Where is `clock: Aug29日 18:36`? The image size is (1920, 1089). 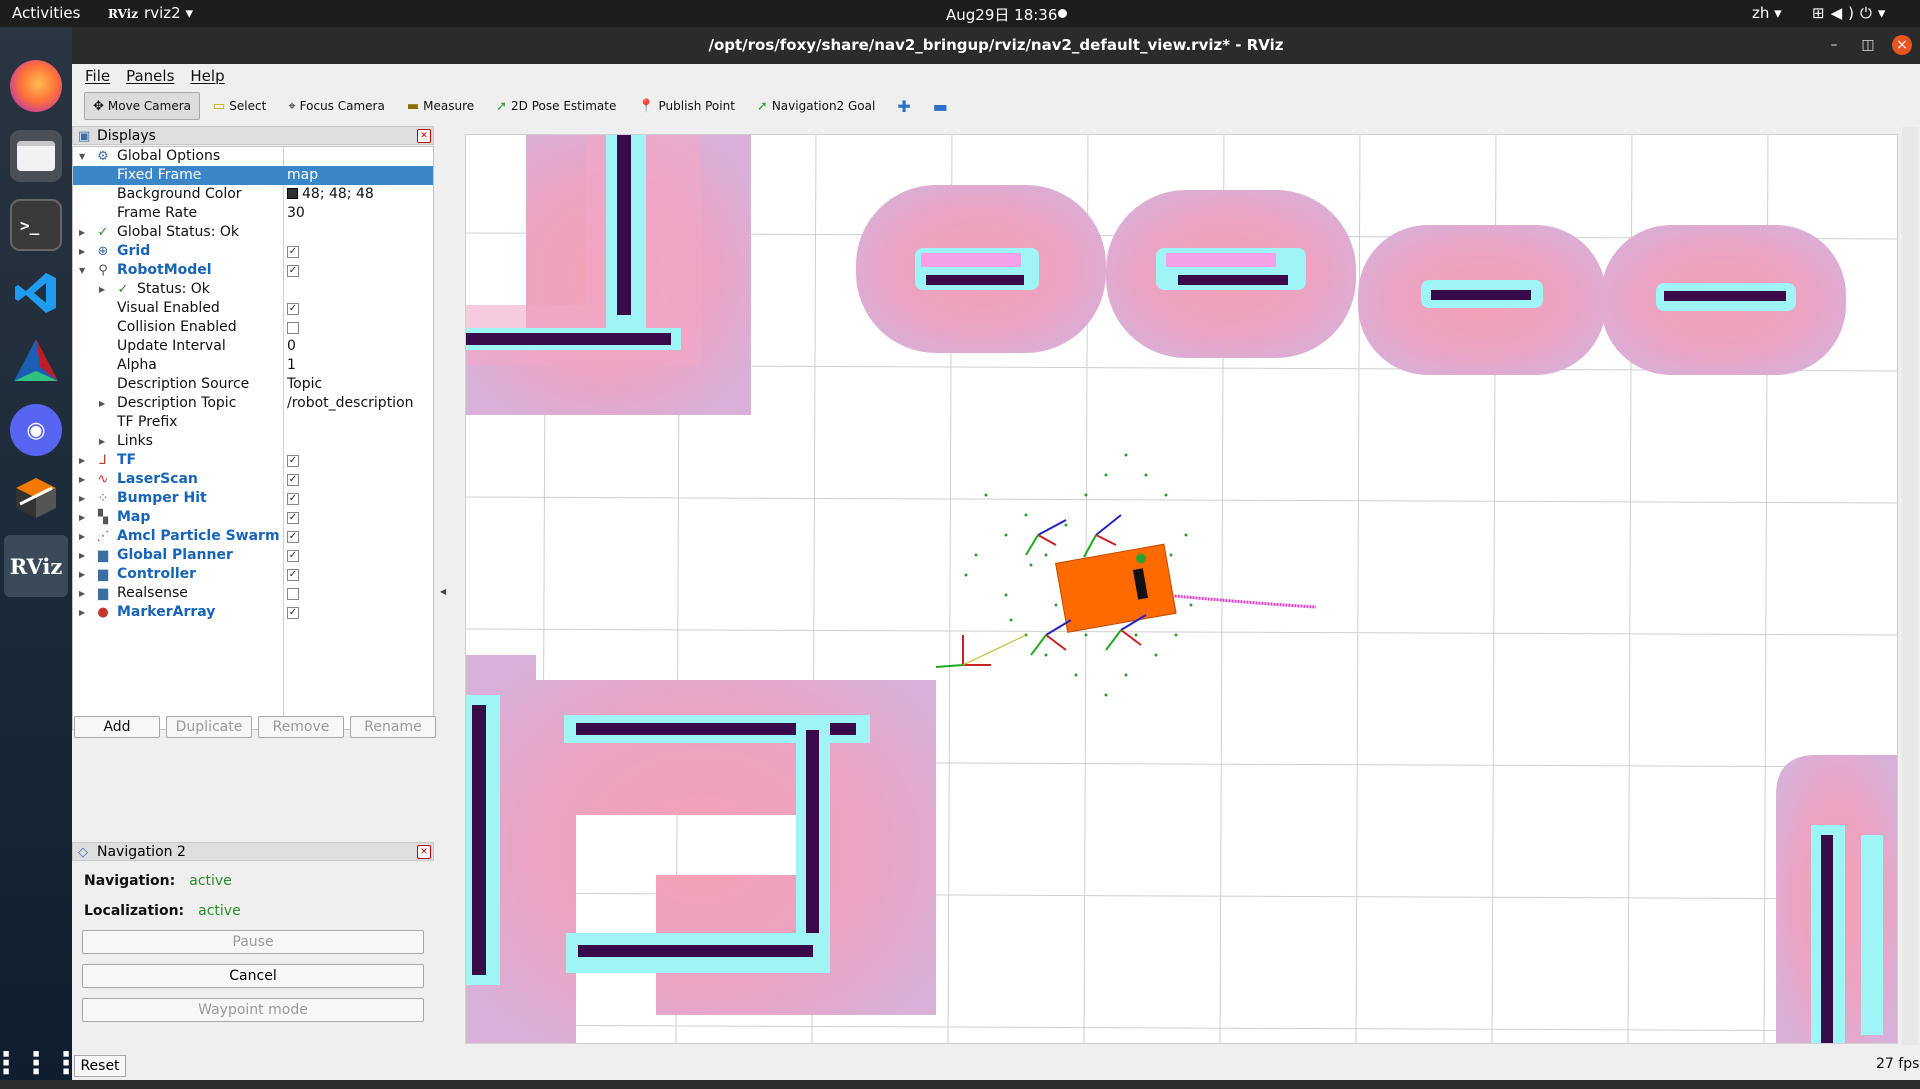
clock: Aug29日 18:36 is located at coordinates (1001, 14).